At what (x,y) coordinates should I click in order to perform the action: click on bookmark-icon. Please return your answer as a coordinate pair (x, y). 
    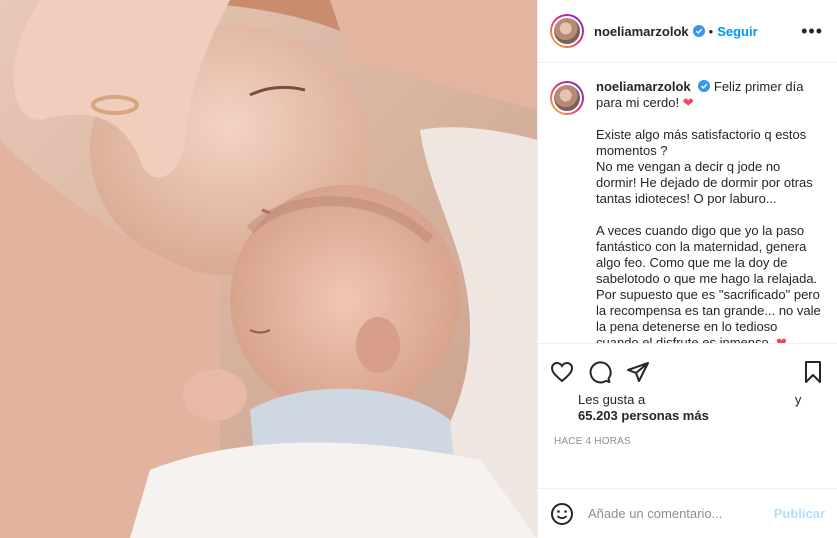
    Looking at the image, I should click on (813, 372).